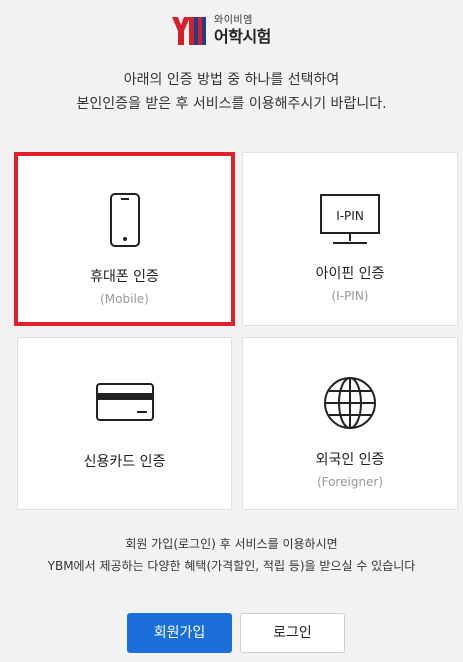 This screenshot has width=463, height=662. I want to click on intro-line-2: 본인인증을 받은 후 서비스를 이용해주시기 바랍니다., so click(231, 104).